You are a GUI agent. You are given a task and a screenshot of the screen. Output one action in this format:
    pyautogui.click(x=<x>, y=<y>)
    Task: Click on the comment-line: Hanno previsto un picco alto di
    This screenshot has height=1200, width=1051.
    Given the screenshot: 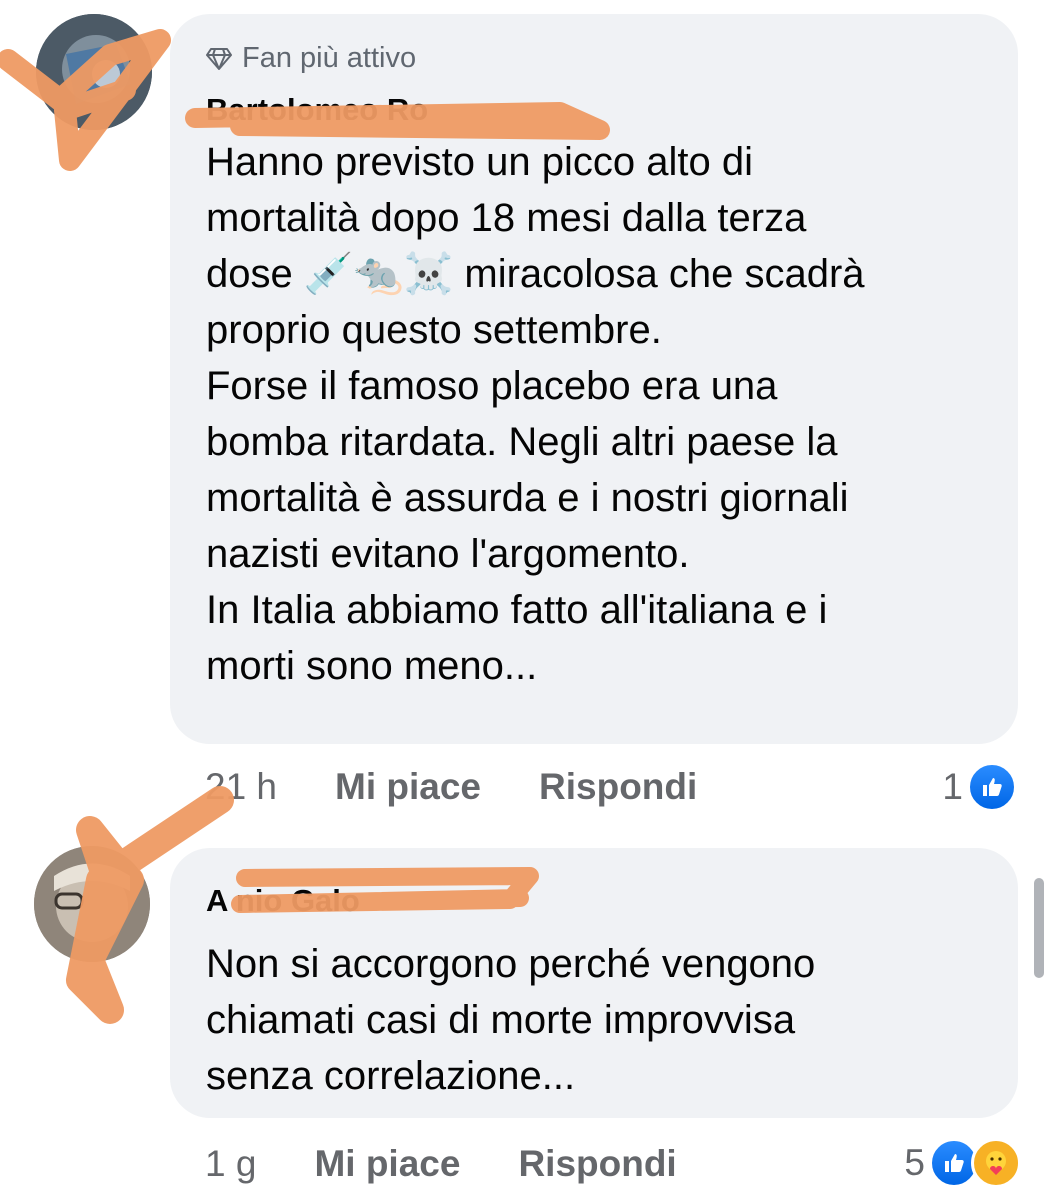 What is the action you would take?
    pyautogui.click(x=479, y=162)
    